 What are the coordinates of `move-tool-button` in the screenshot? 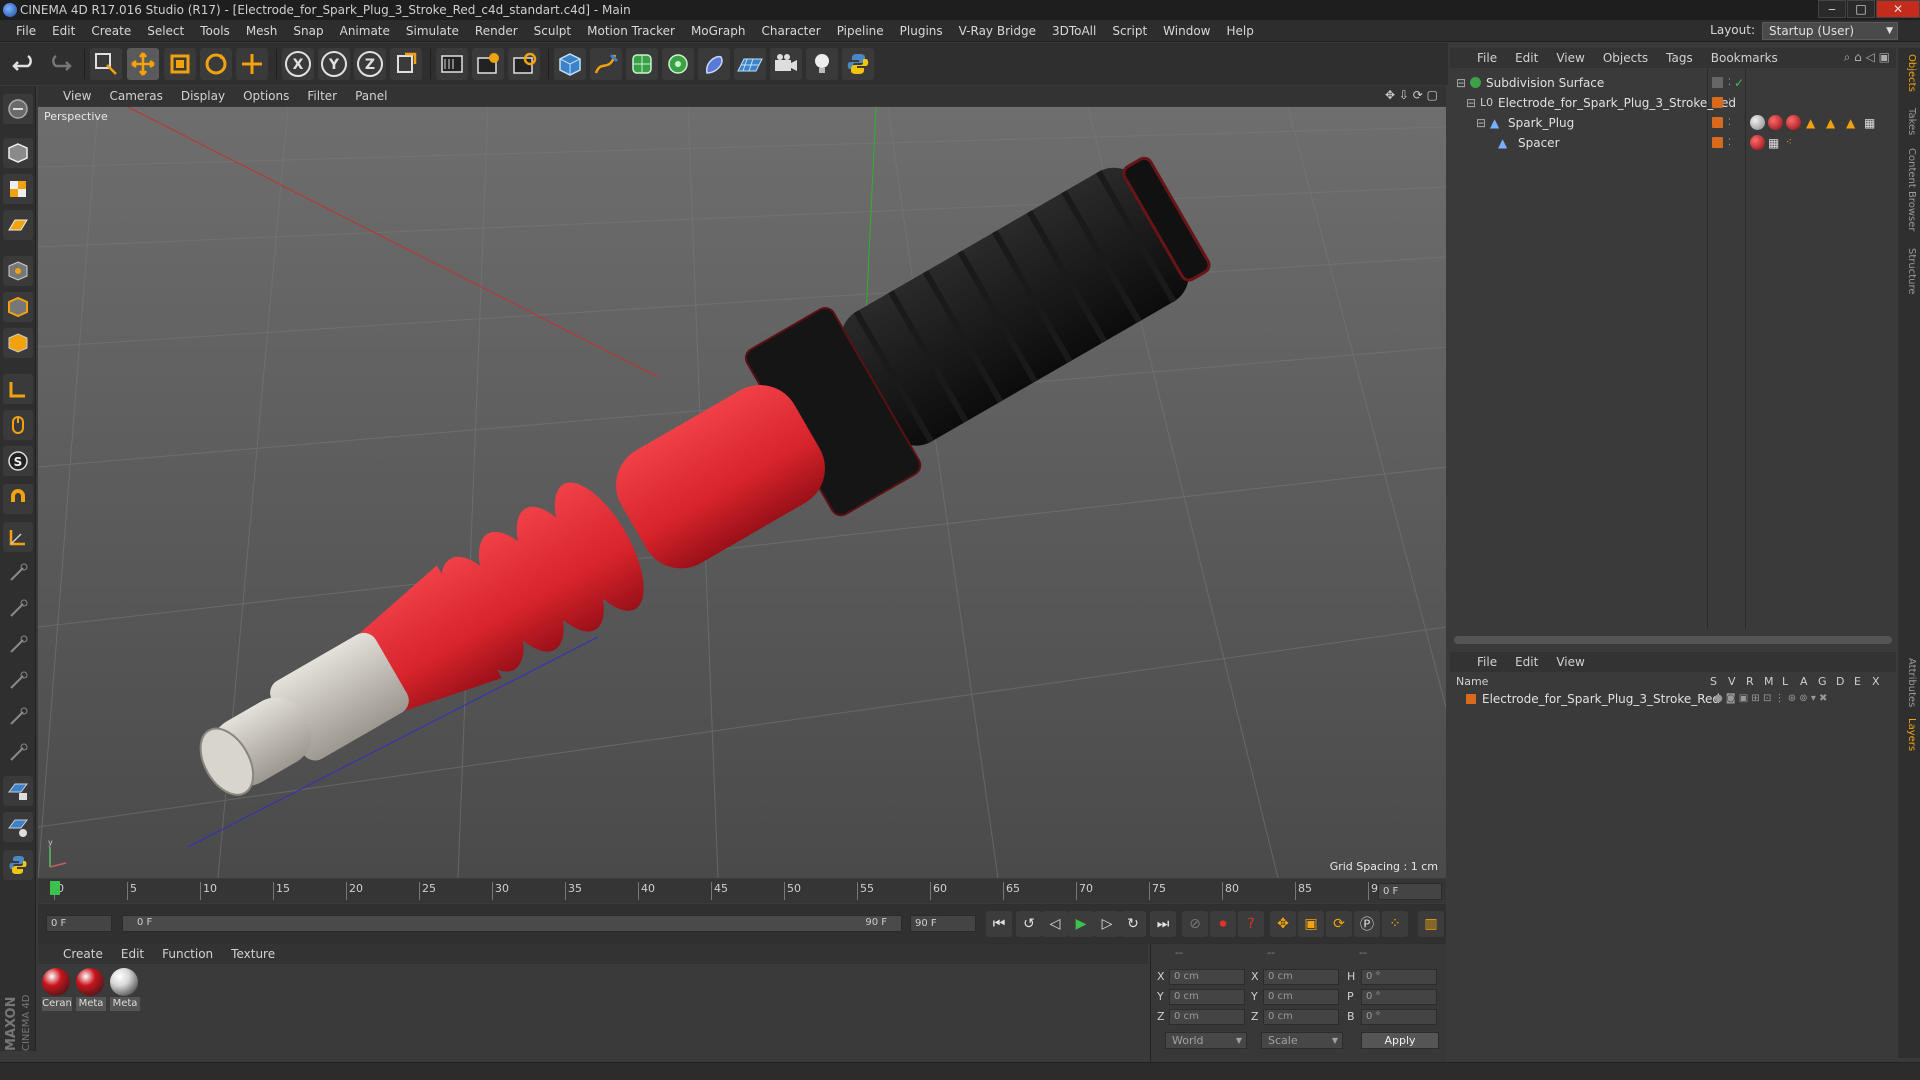 It's located at (143, 64).